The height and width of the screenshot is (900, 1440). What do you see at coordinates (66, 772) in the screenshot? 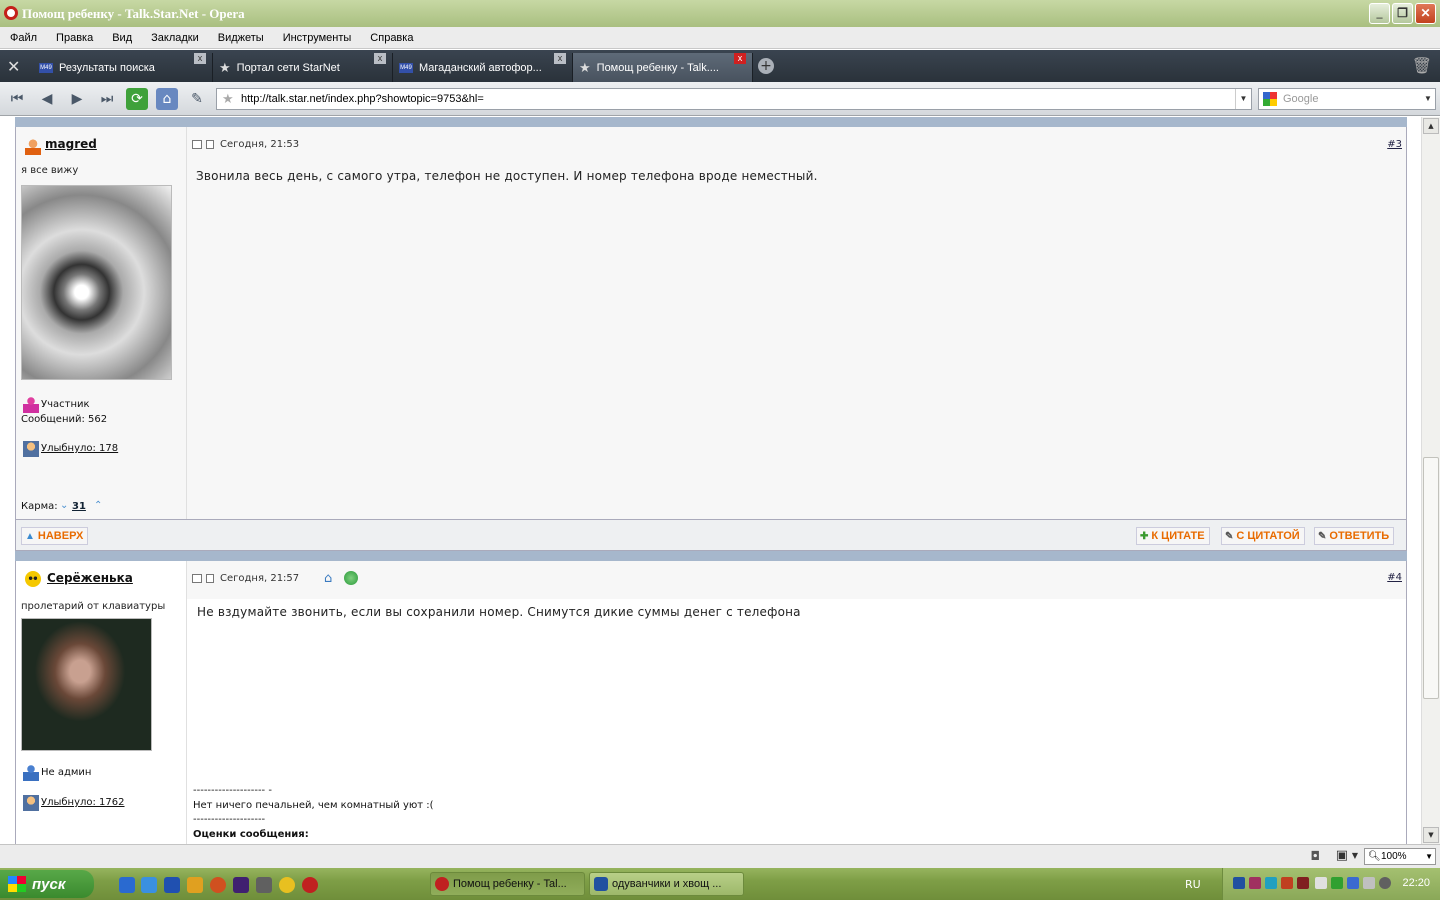
I see `user-group: Не админ` at bounding box center [66, 772].